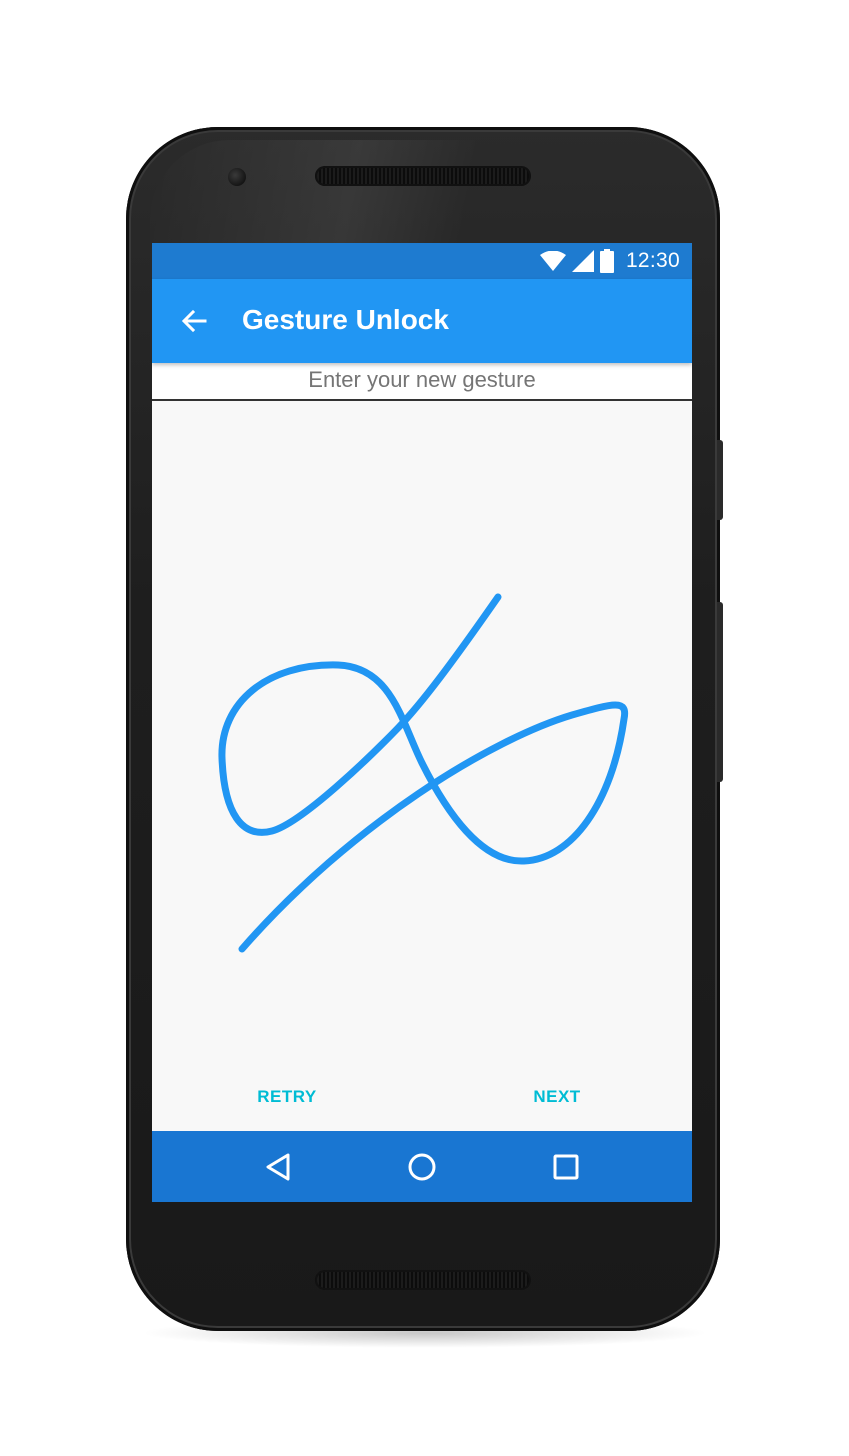  Describe the element at coordinates (423, 773) in the screenshot. I see `gesture-stroke` at that location.